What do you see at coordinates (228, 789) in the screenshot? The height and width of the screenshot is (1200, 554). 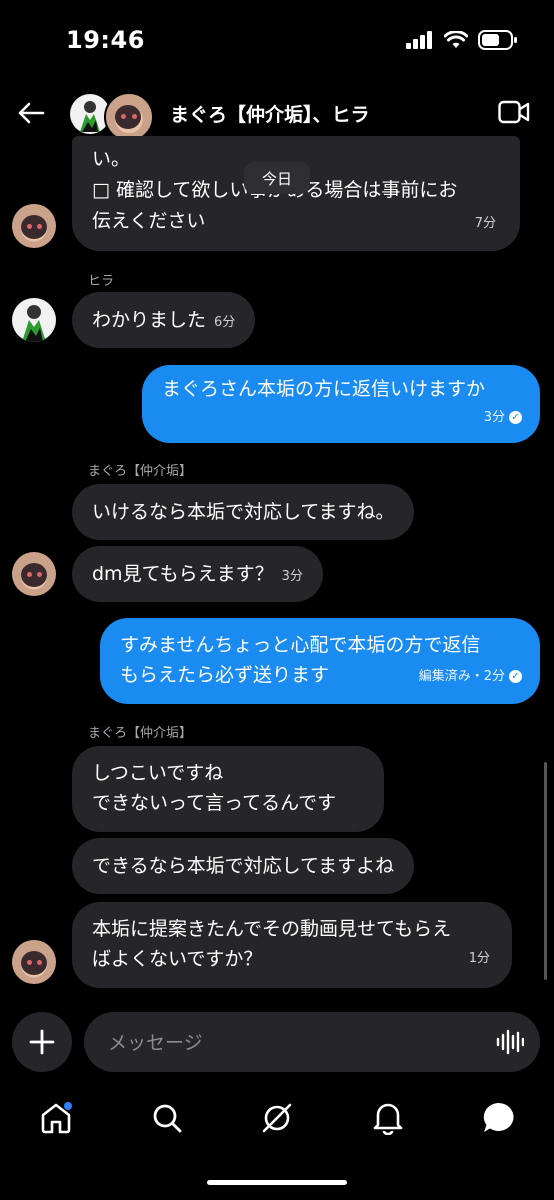 I see `message-bubble: しつこいですね できないって言ってるんです` at bounding box center [228, 789].